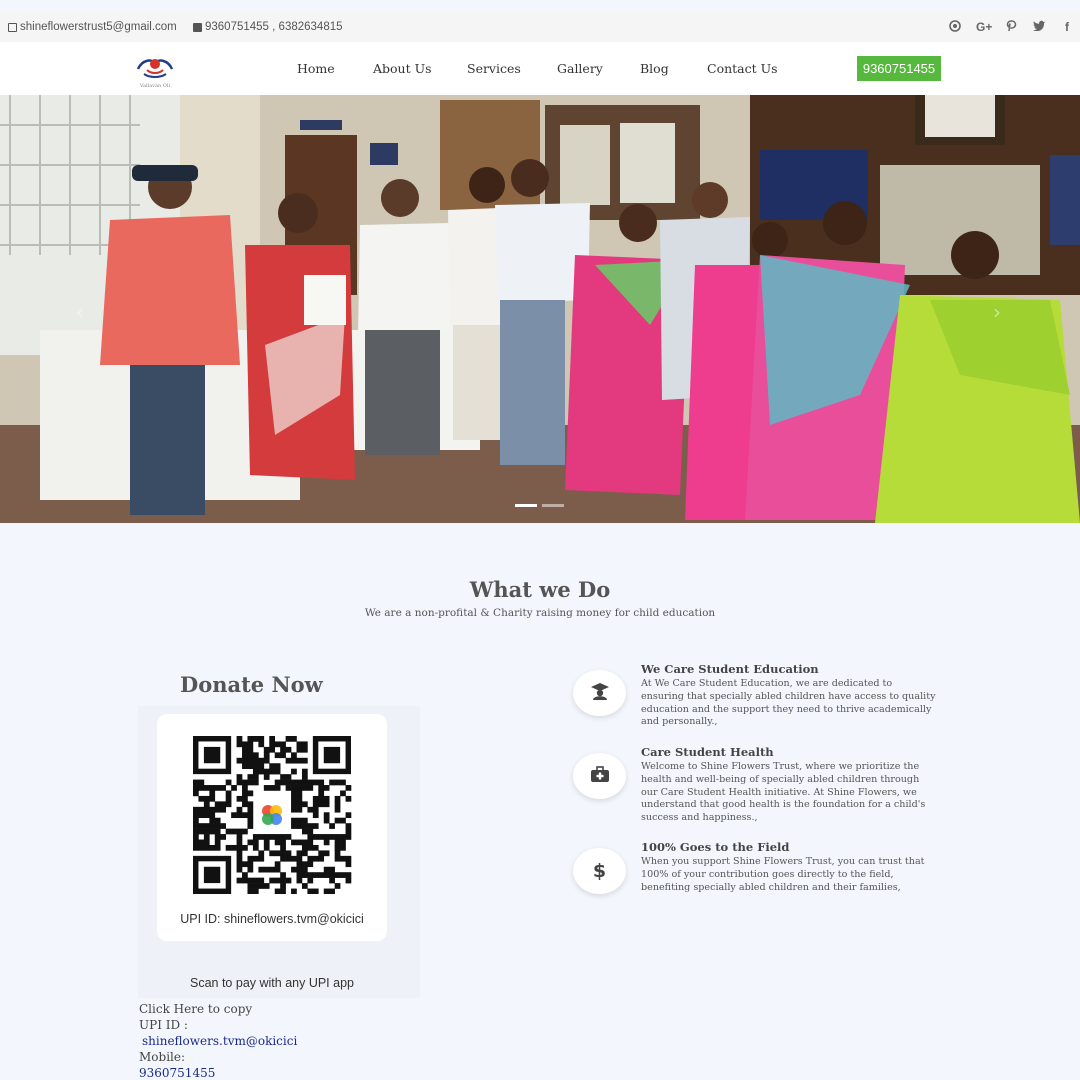 The height and width of the screenshot is (1080, 1080). I want to click on site-logo: Vallavan Oli, so click(155, 72).